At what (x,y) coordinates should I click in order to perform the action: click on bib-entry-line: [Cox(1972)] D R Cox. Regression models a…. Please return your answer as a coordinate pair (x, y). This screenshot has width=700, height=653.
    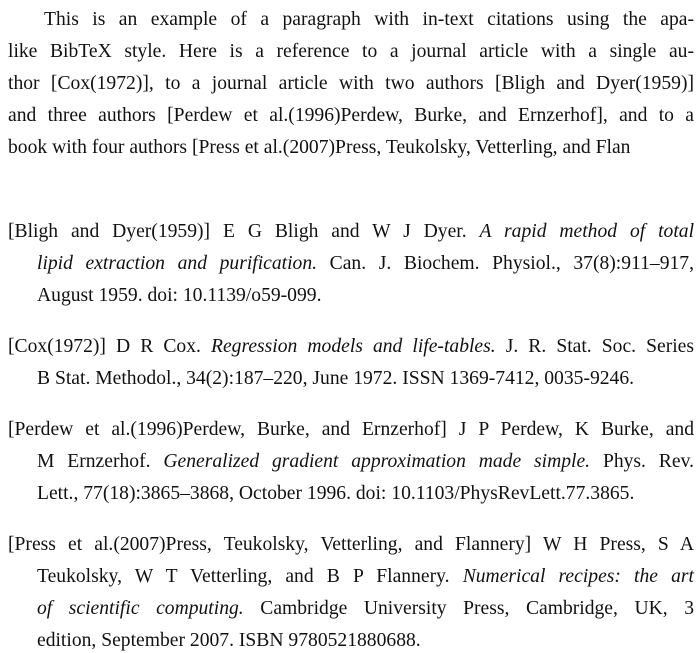
    Looking at the image, I should click on (351, 347).